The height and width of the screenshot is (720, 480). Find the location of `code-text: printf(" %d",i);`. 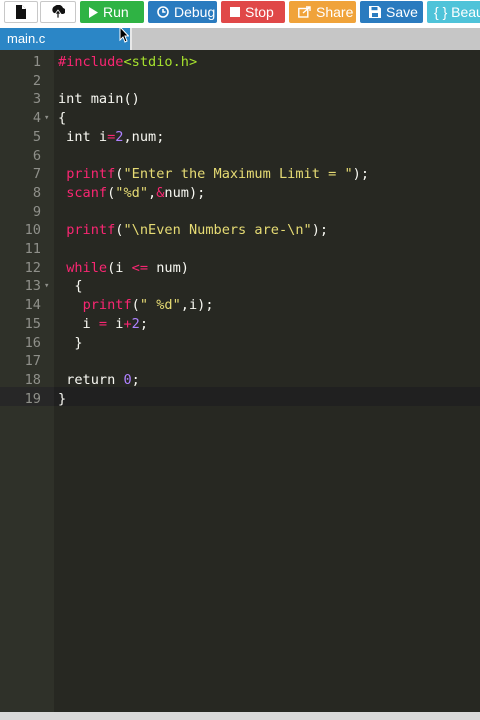

code-text: printf(" %d",i); is located at coordinates (136, 305).